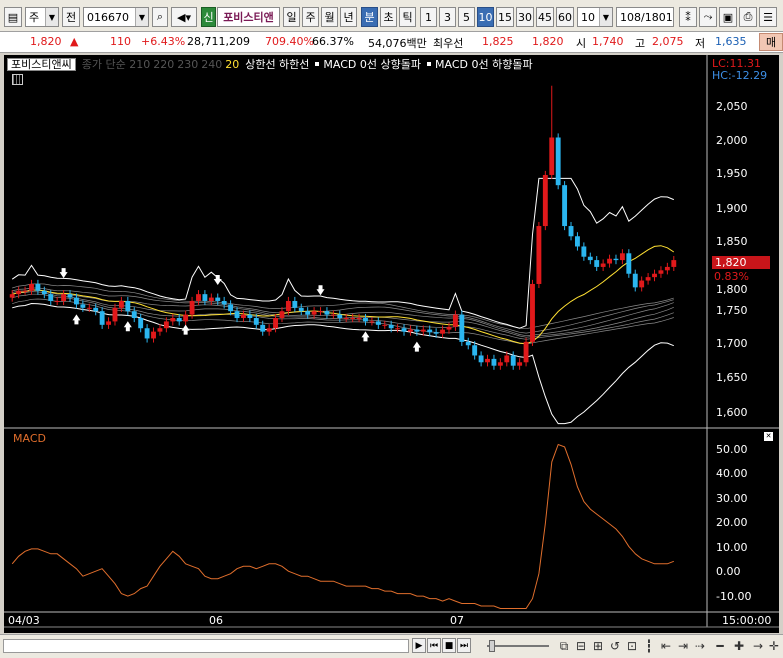 The image size is (783, 658). What do you see at coordinates (485, 17) in the screenshot?
I see `minute-10-button: 10` at bounding box center [485, 17].